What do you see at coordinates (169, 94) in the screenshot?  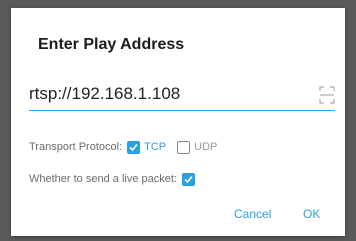 I see `address-input` at bounding box center [169, 94].